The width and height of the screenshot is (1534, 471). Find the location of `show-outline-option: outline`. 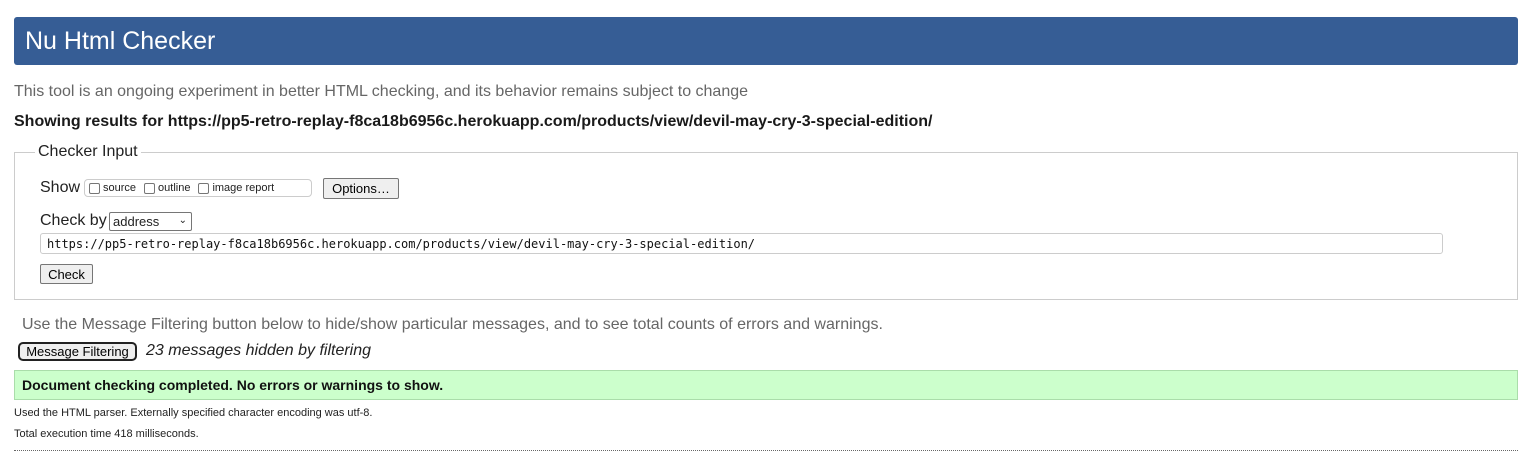

show-outline-option: outline is located at coordinates (167, 188).